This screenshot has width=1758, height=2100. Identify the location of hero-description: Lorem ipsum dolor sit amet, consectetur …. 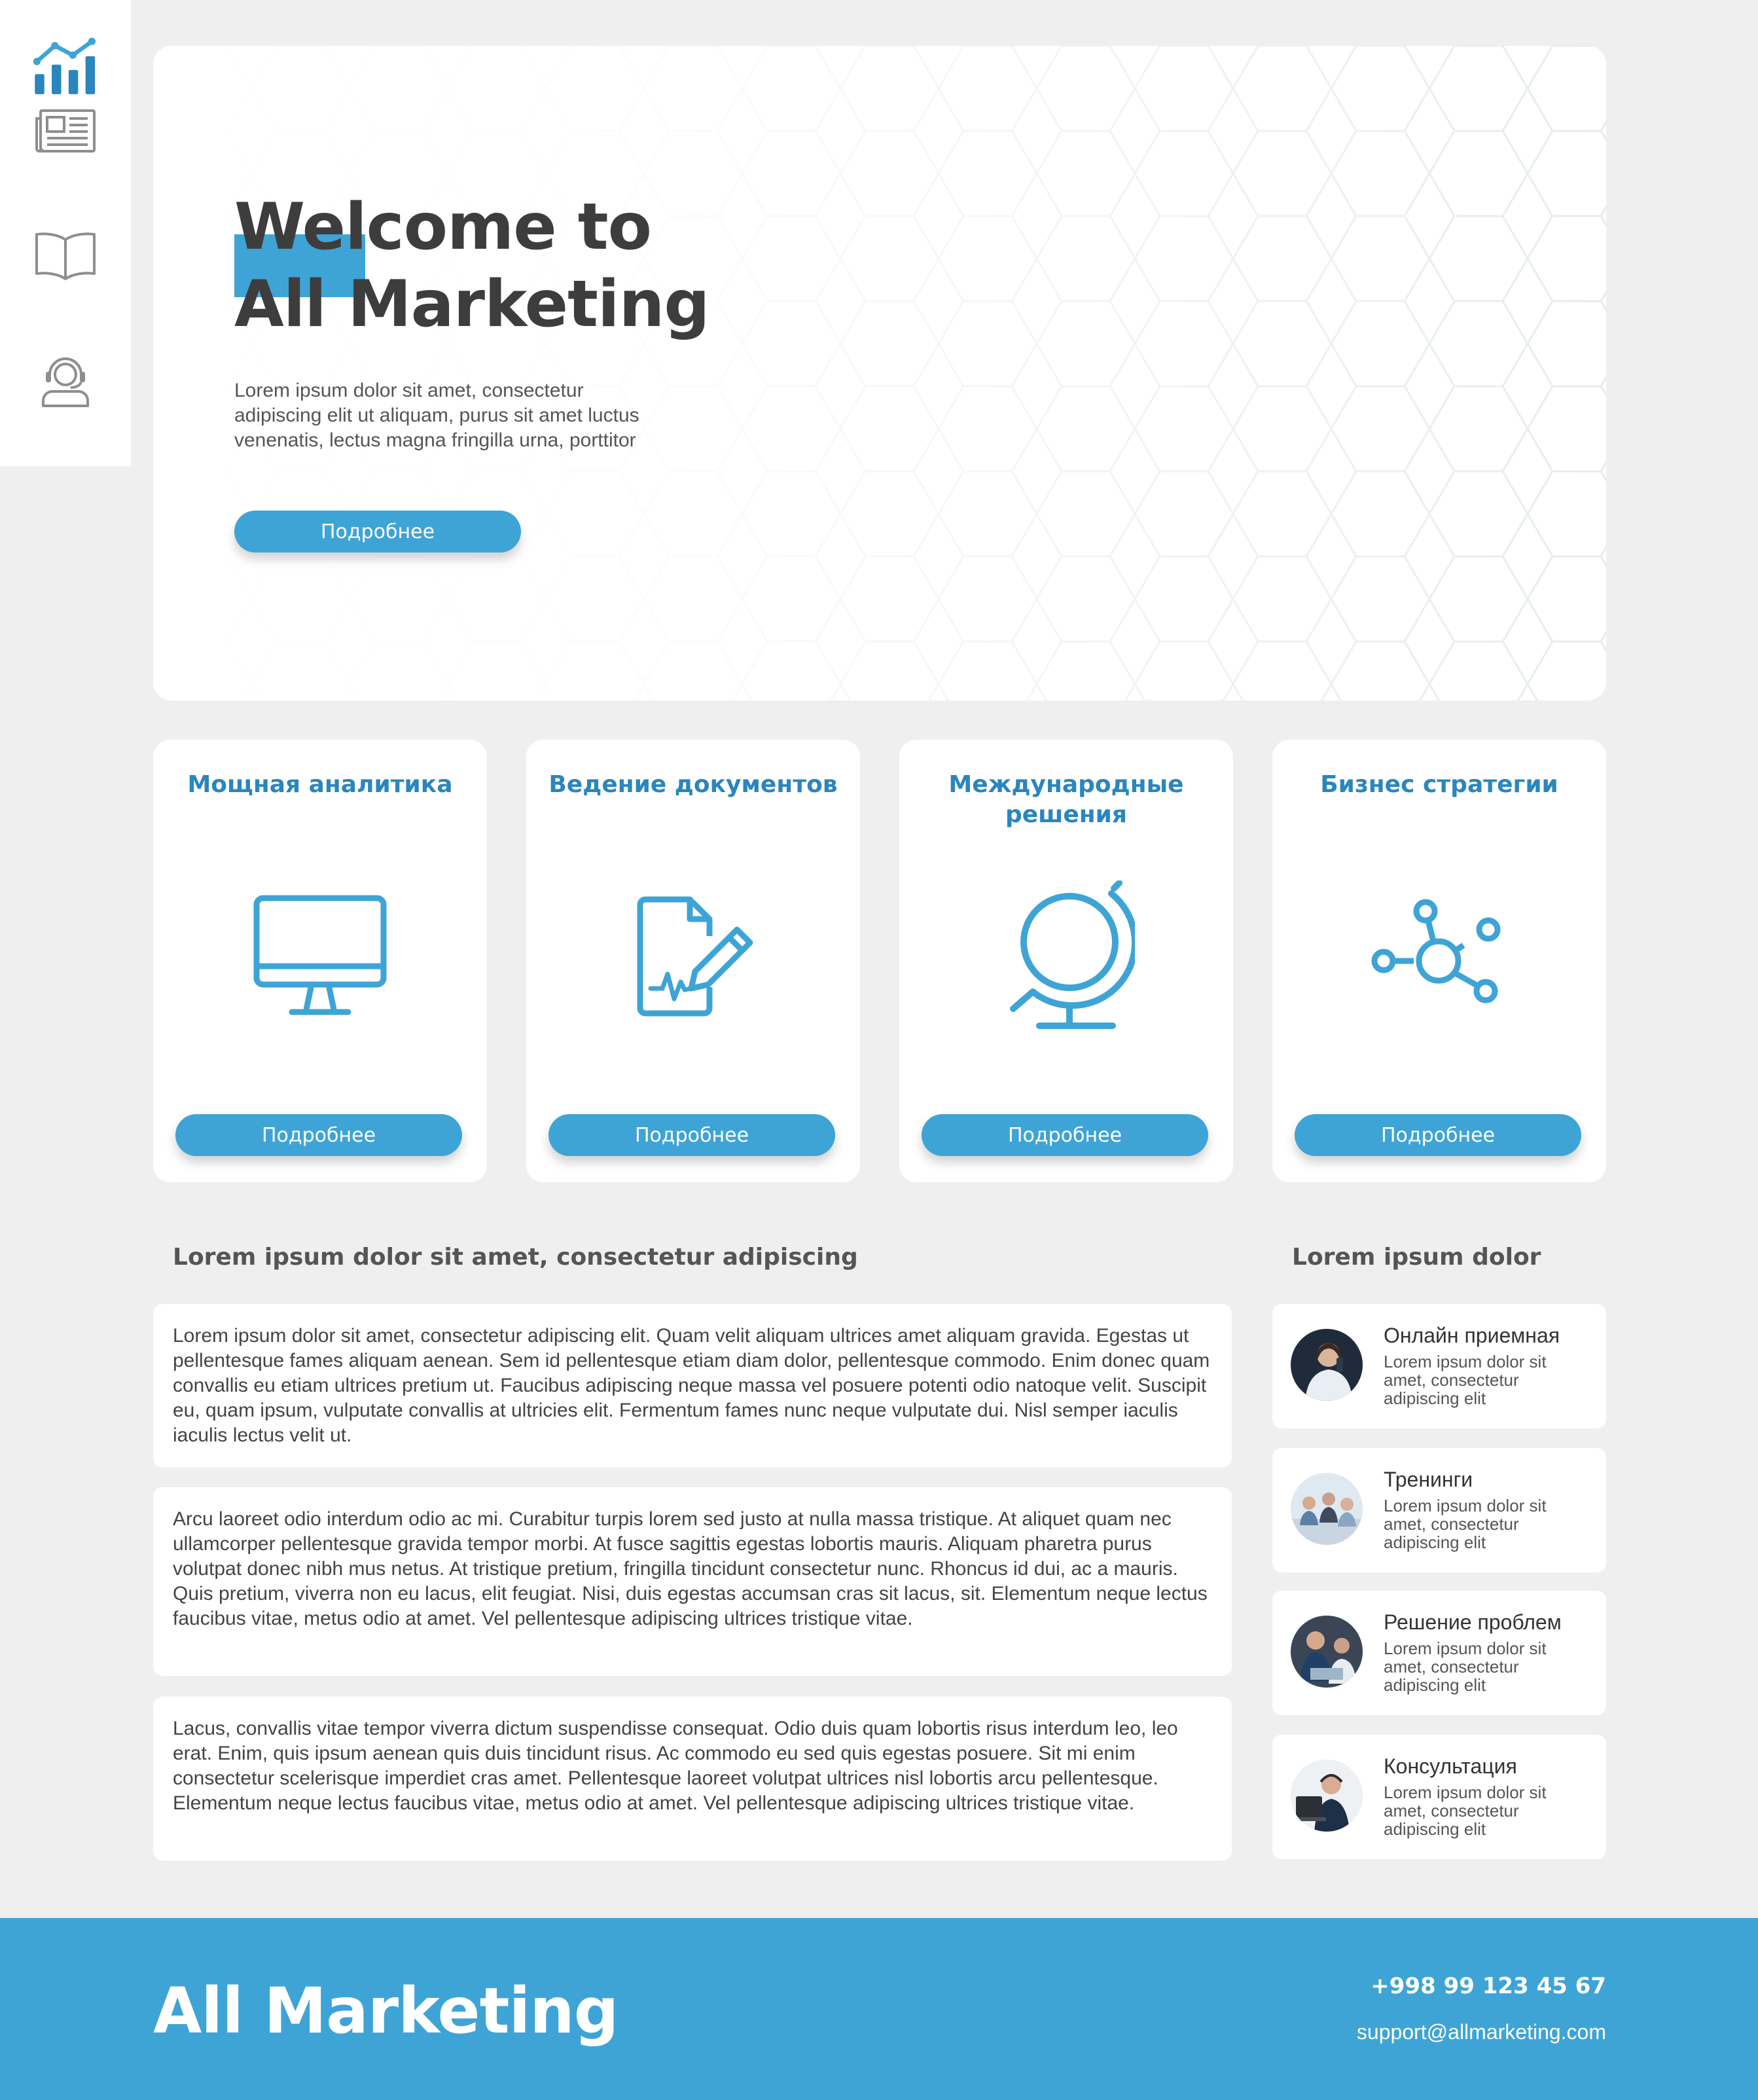
(436, 415).